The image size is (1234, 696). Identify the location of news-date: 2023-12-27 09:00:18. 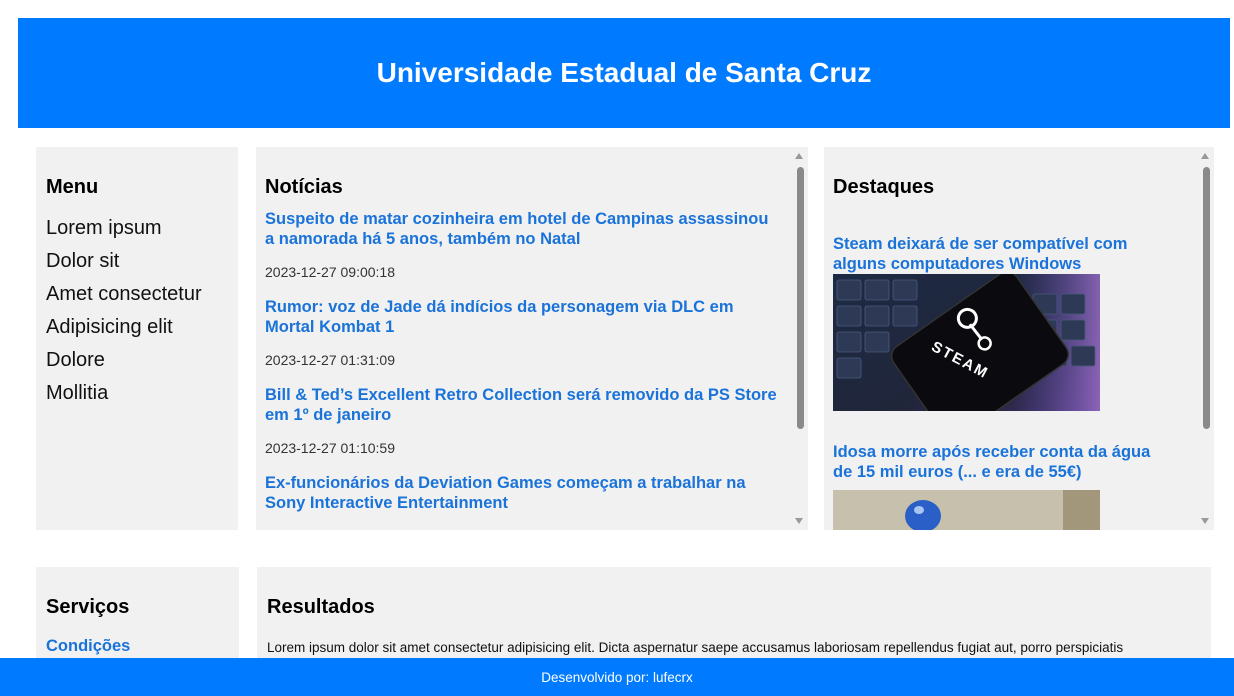
(330, 272).